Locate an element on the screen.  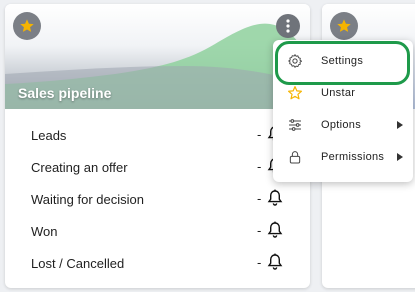
menu-item-permissions: Permissions is located at coordinates (343, 157).